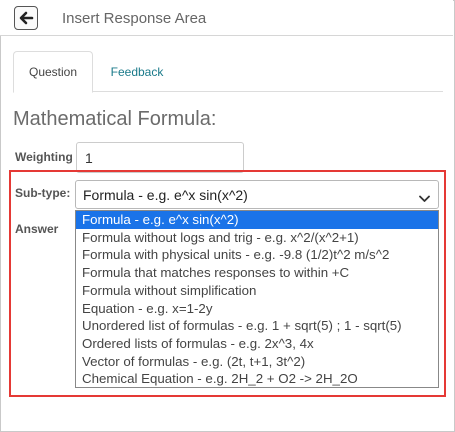 This screenshot has height=432, width=455. I want to click on back-arrow-icon, so click(26, 18).